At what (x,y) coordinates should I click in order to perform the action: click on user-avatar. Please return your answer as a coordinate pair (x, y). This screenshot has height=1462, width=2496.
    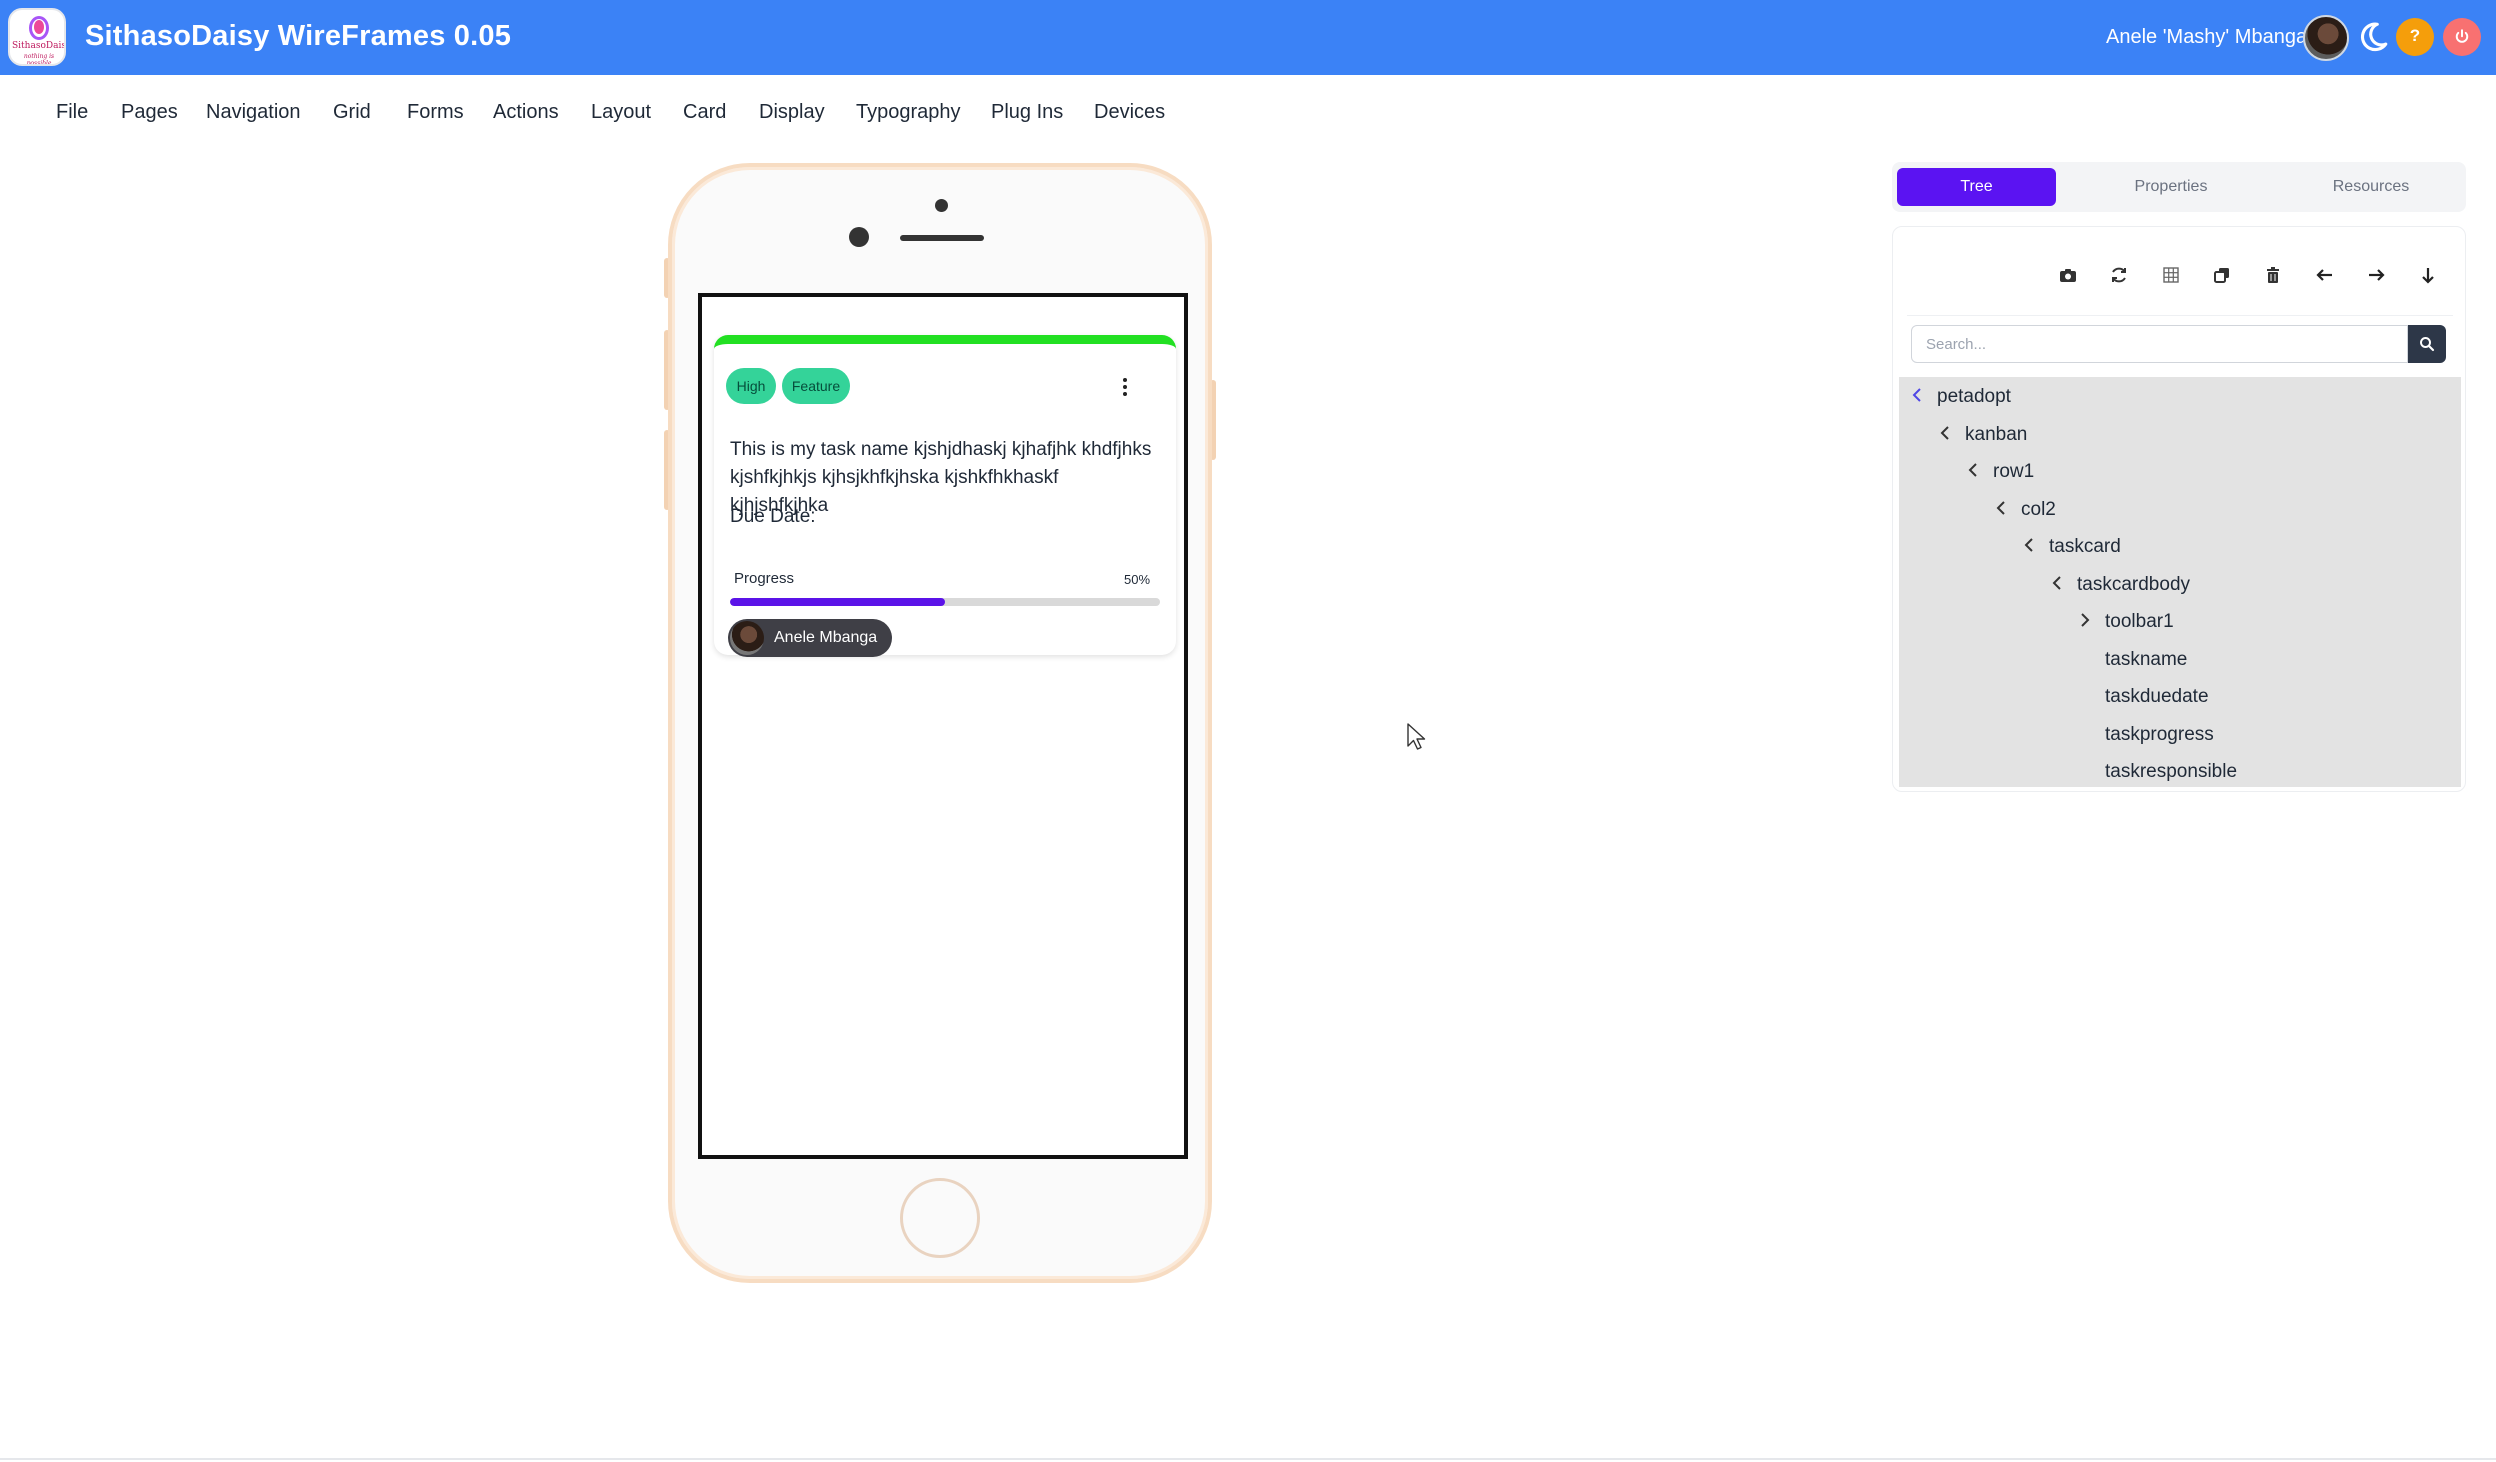
    Looking at the image, I should click on (2326, 38).